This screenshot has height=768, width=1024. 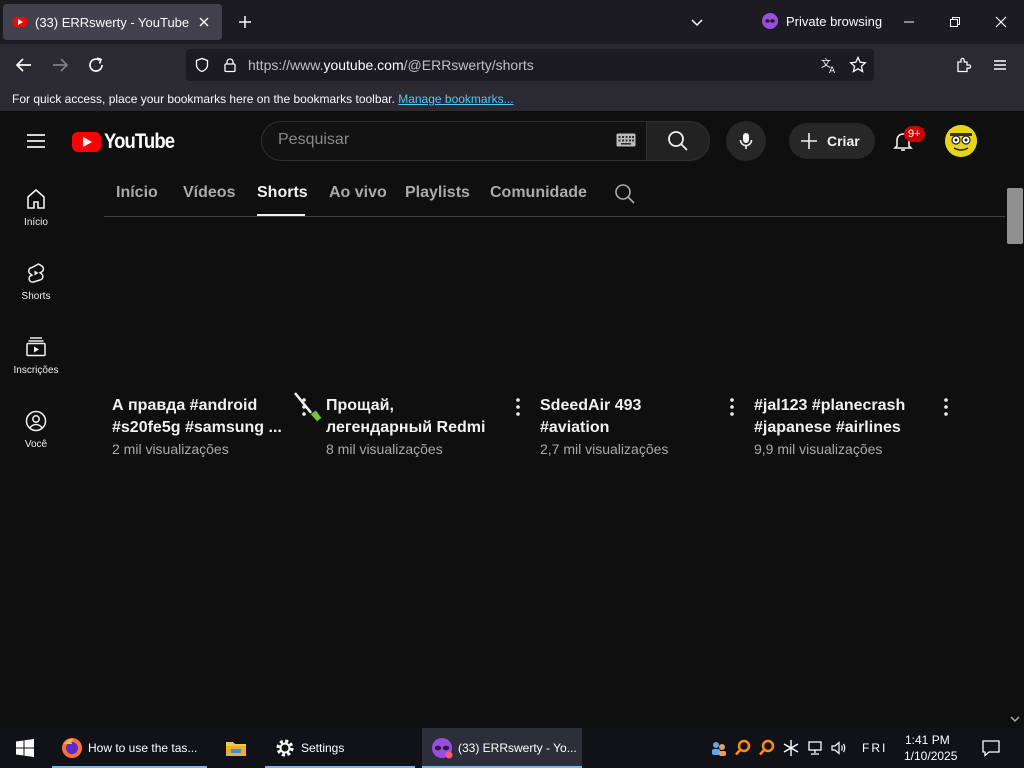 What do you see at coordinates (437, 193) in the screenshot?
I see `tab-playlists: Playlists` at bounding box center [437, 193].